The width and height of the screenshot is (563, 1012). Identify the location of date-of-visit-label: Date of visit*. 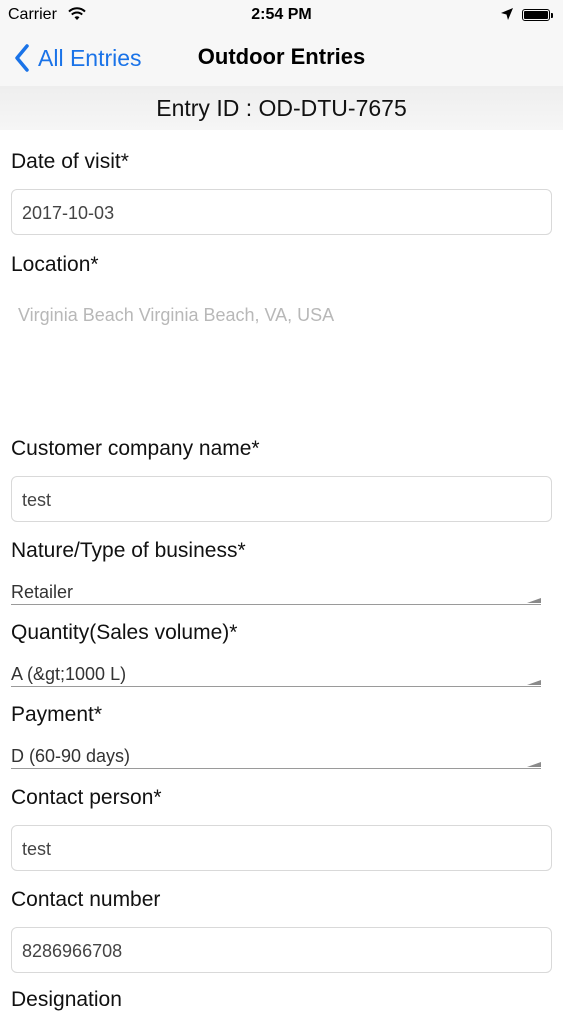
(70, 161).